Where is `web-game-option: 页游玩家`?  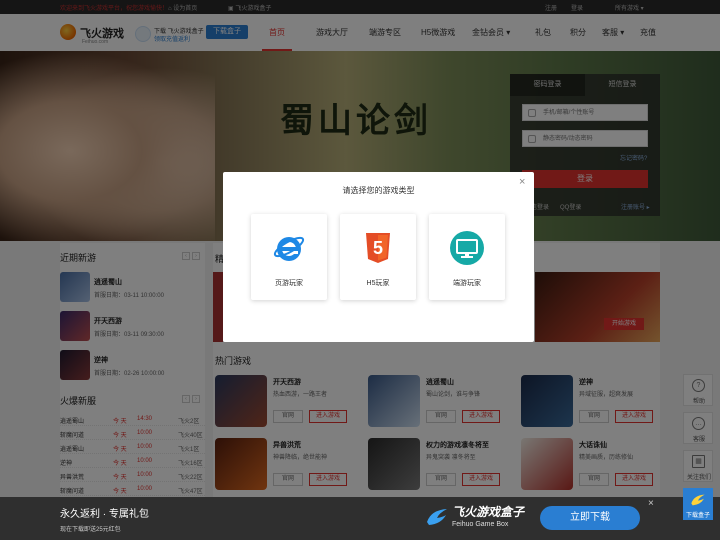
web-game-option: 页游玩家 is located at coordinates (289, 257).